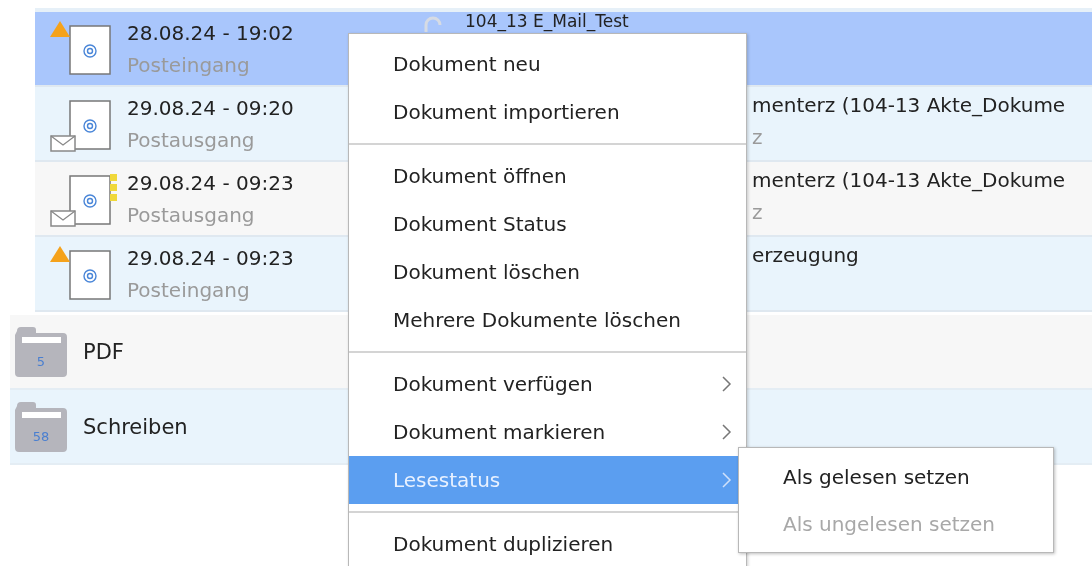 The width and height of the screenshot is (1092, 566). Describe the element at coordinates (547, 21) in the screenshot. I see `document-title: 104_13 E_Mail_Test` at that location.